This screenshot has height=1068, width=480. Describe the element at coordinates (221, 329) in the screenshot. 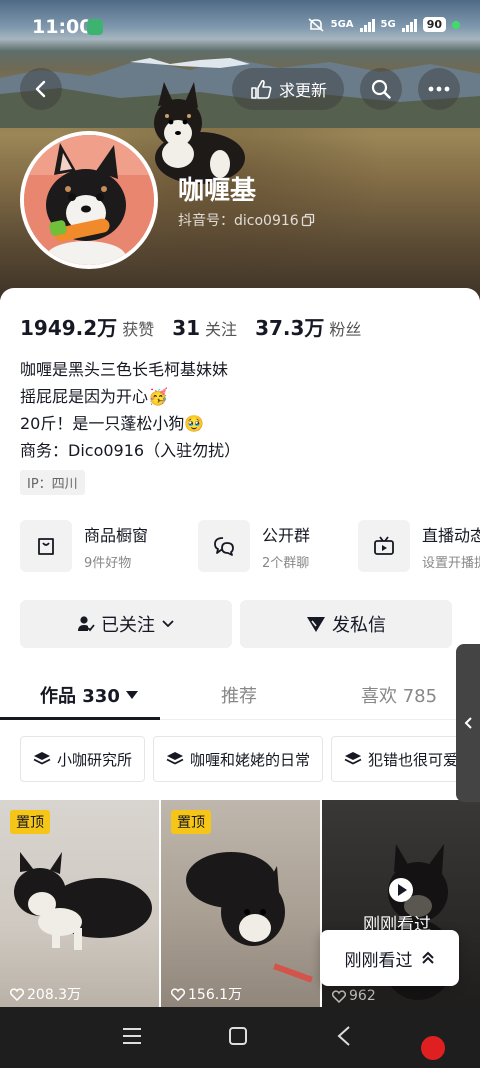

I see `stat-following-label: 关注` at that location.